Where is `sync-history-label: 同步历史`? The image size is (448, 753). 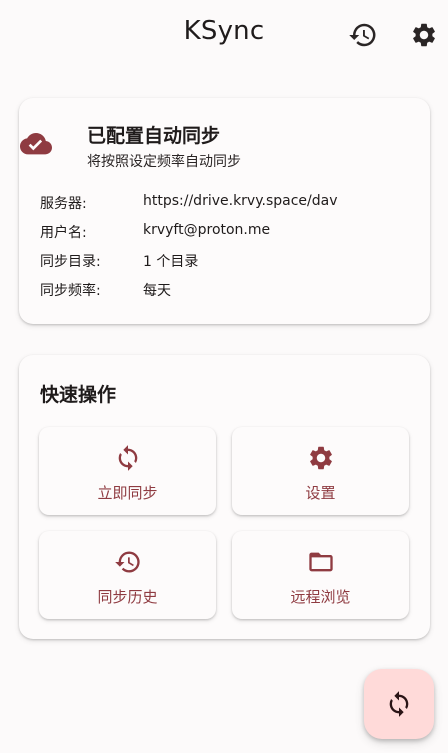 sync-history-label: 同步历史 is located at coordinates (127, 597).